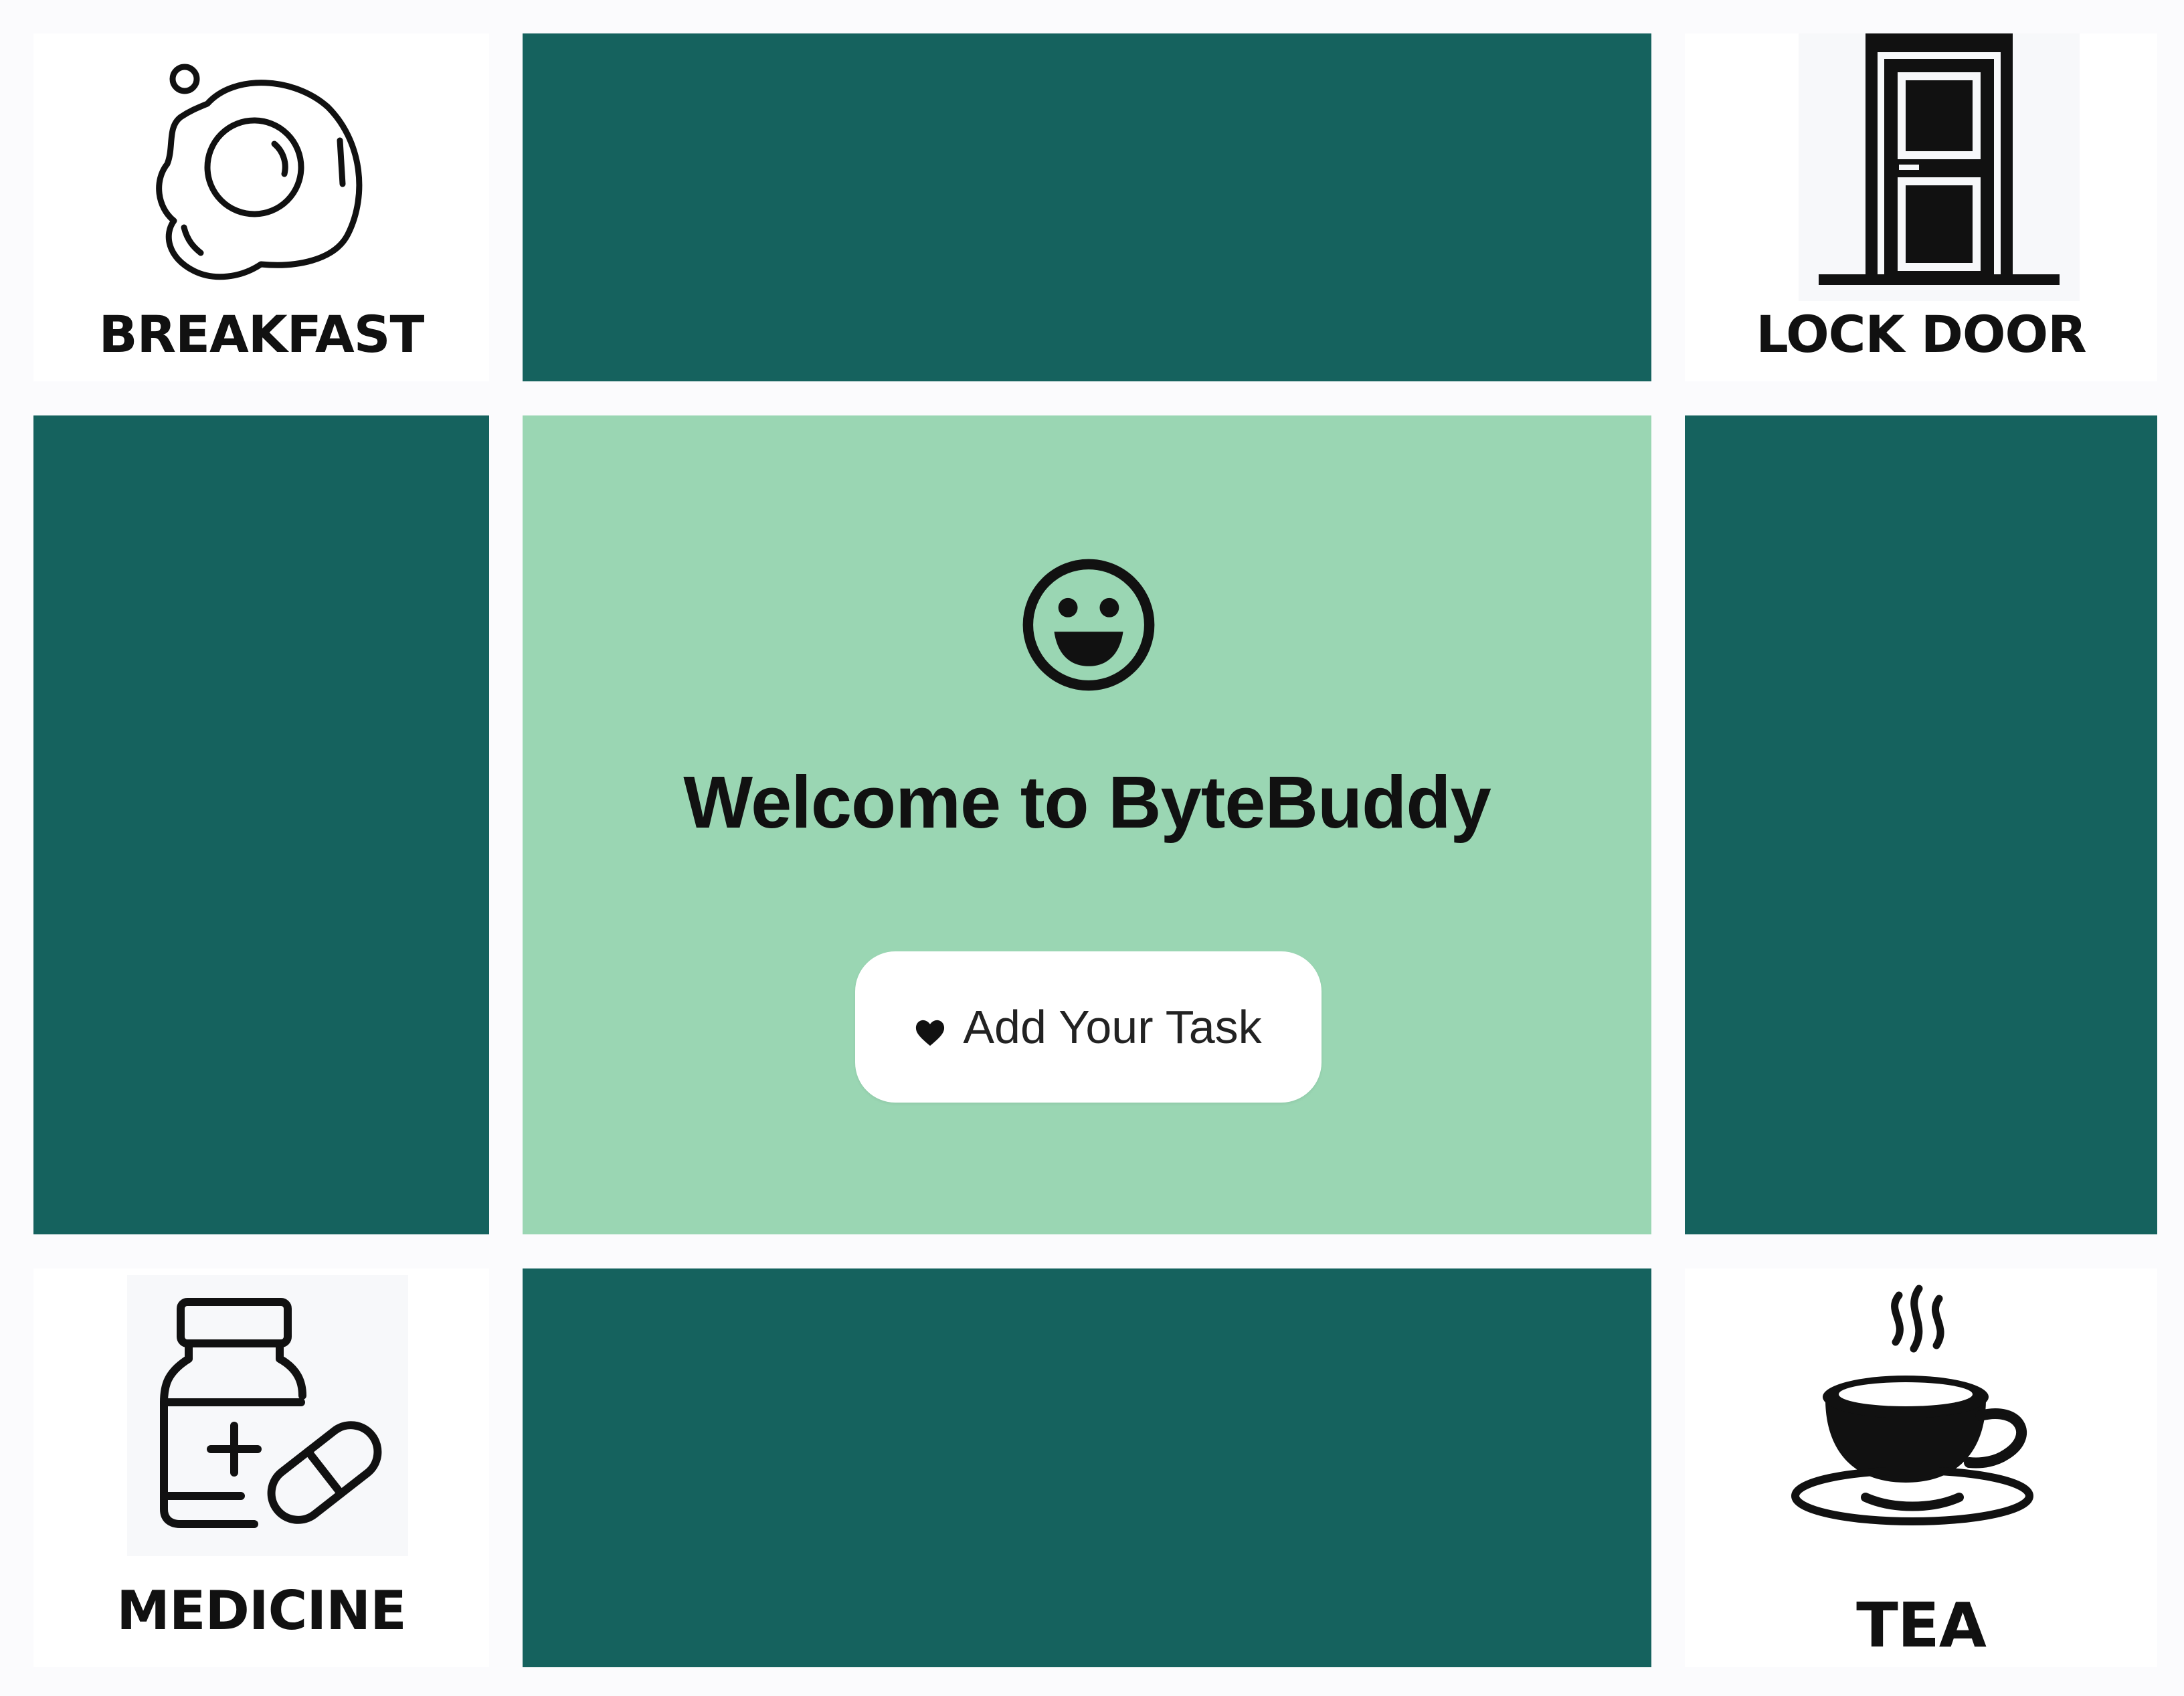 This screenshot has width=2184, height=1696. Describe the element at coordinates (1089, 625) in the screenshot. I see `smiley-face-icon` at that location.